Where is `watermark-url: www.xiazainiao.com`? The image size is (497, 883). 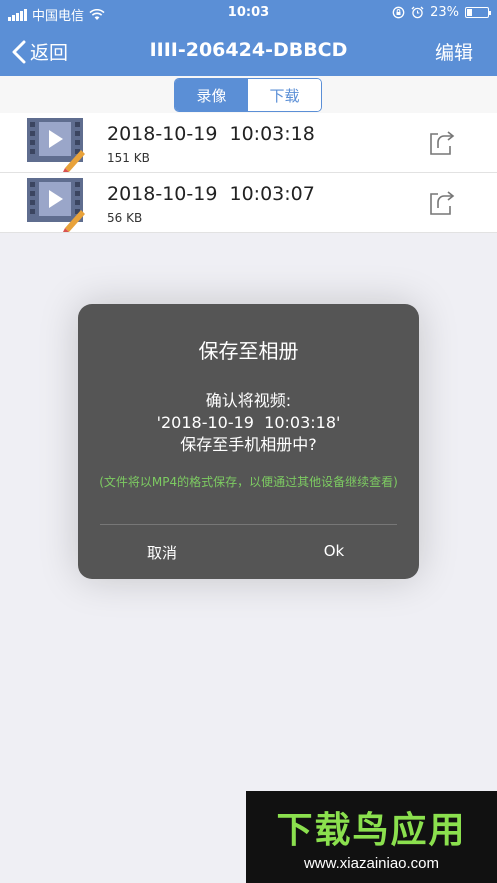 watermark-url: www.xiazainiao.com is located at coordinates (371, 863).